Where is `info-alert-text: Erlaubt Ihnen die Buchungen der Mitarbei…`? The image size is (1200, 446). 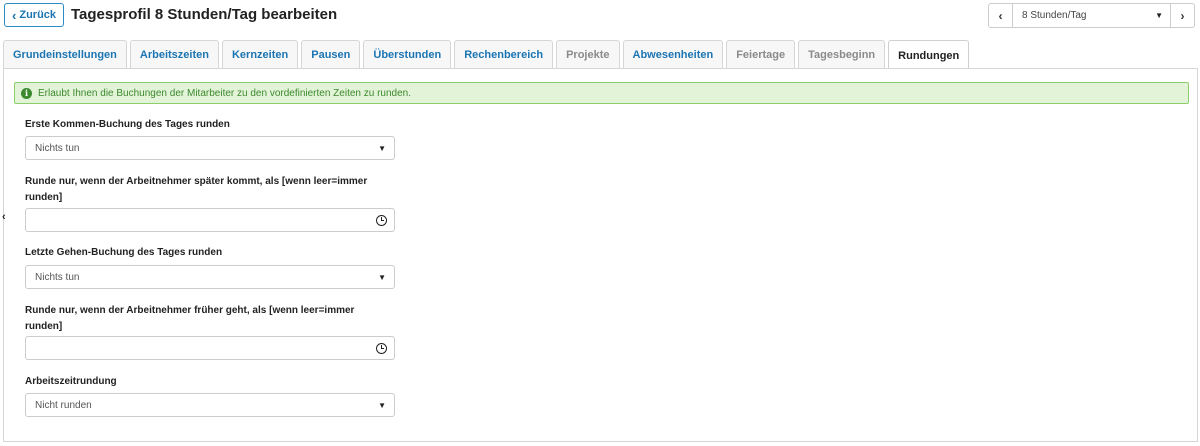 info-alert-text: Erlaubt Ihnen die Buchungen der Mitarbei… is located at coordinates (225, 93).